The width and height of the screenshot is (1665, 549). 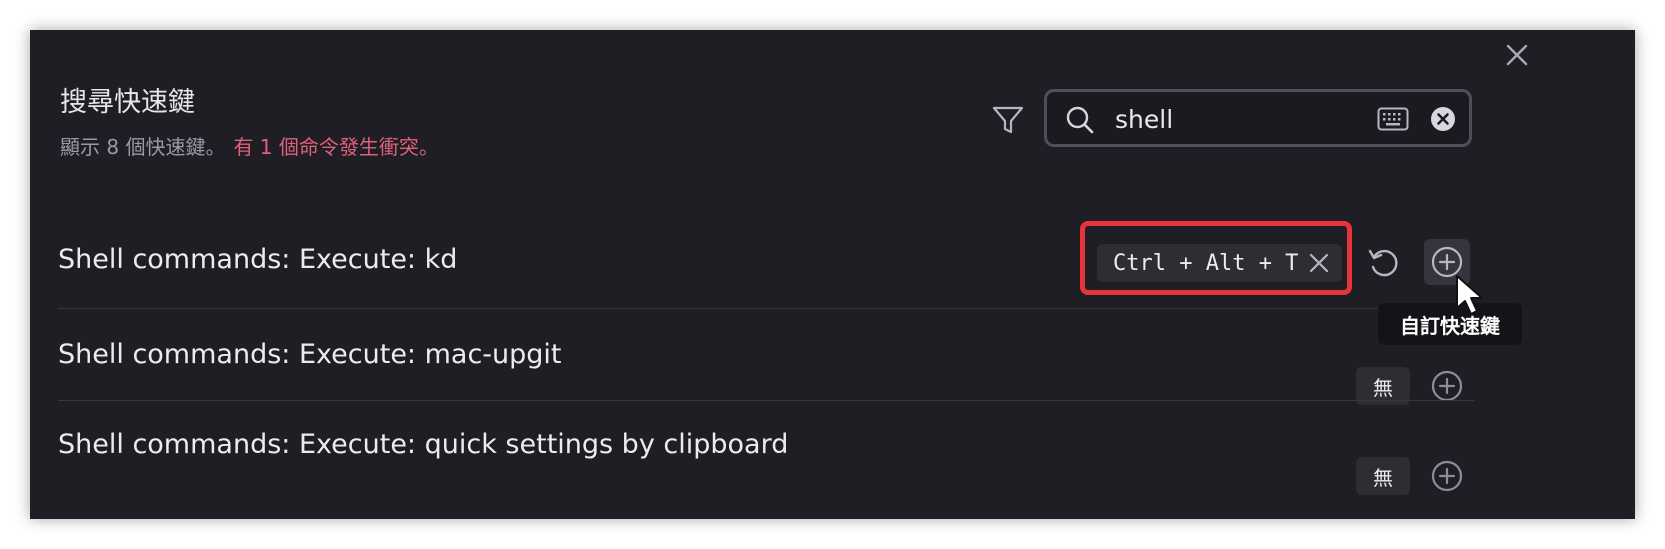 I want to click on close-icon, so click(x=1517, y=55).